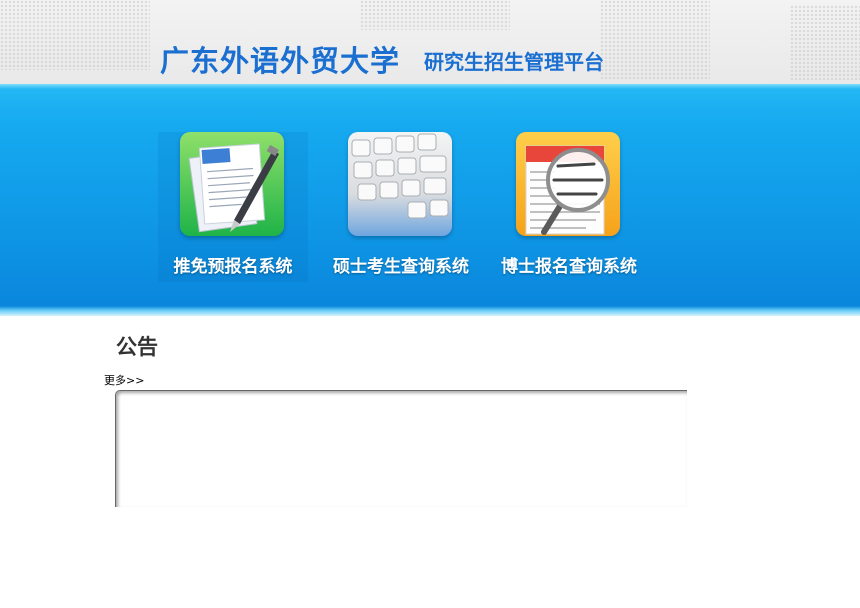  I want to click on site-header: 广东外语外贸大学 研究生招生管理平台, so click(430, 42).